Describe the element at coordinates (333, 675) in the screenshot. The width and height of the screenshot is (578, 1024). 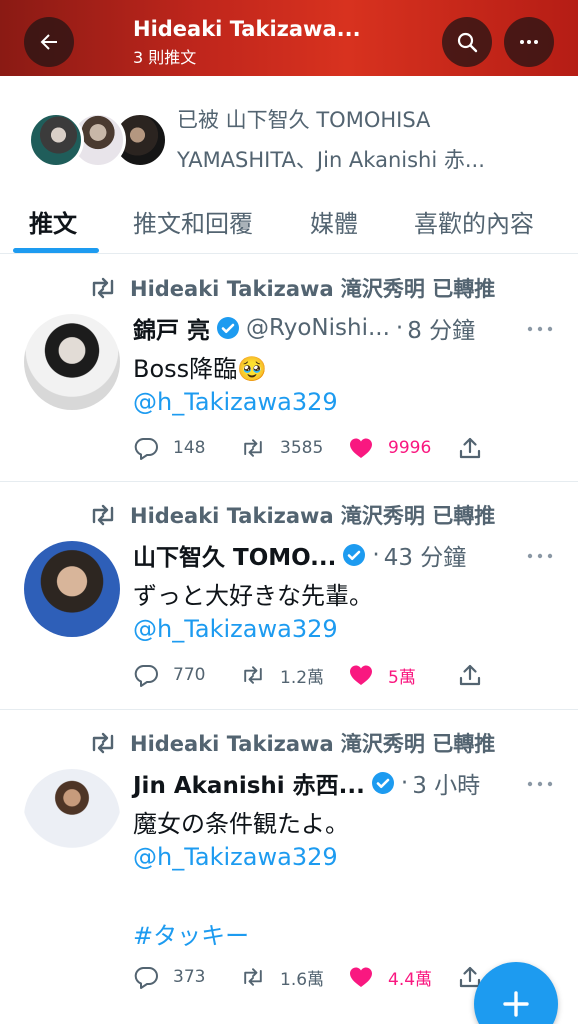
I see `tweet-actions: 770 1.2萬 5萬` at that location.